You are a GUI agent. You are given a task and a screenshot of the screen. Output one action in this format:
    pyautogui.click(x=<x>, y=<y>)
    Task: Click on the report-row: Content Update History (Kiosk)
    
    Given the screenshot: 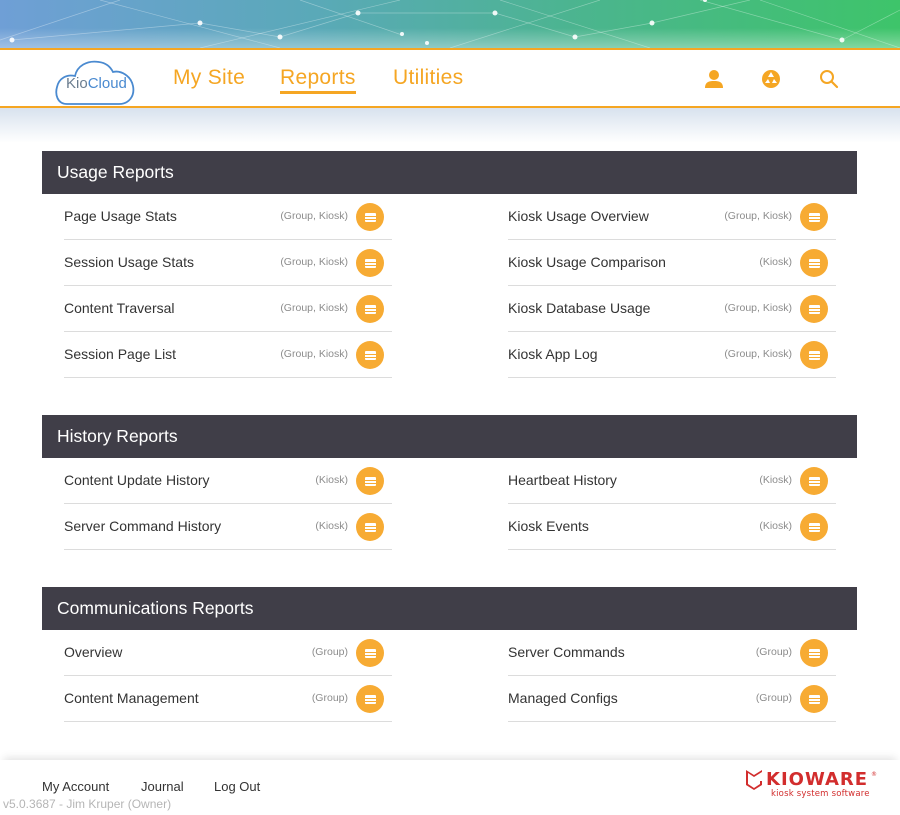 What is the action you would take?
    pyautogui.click(x=228, y=481)
    